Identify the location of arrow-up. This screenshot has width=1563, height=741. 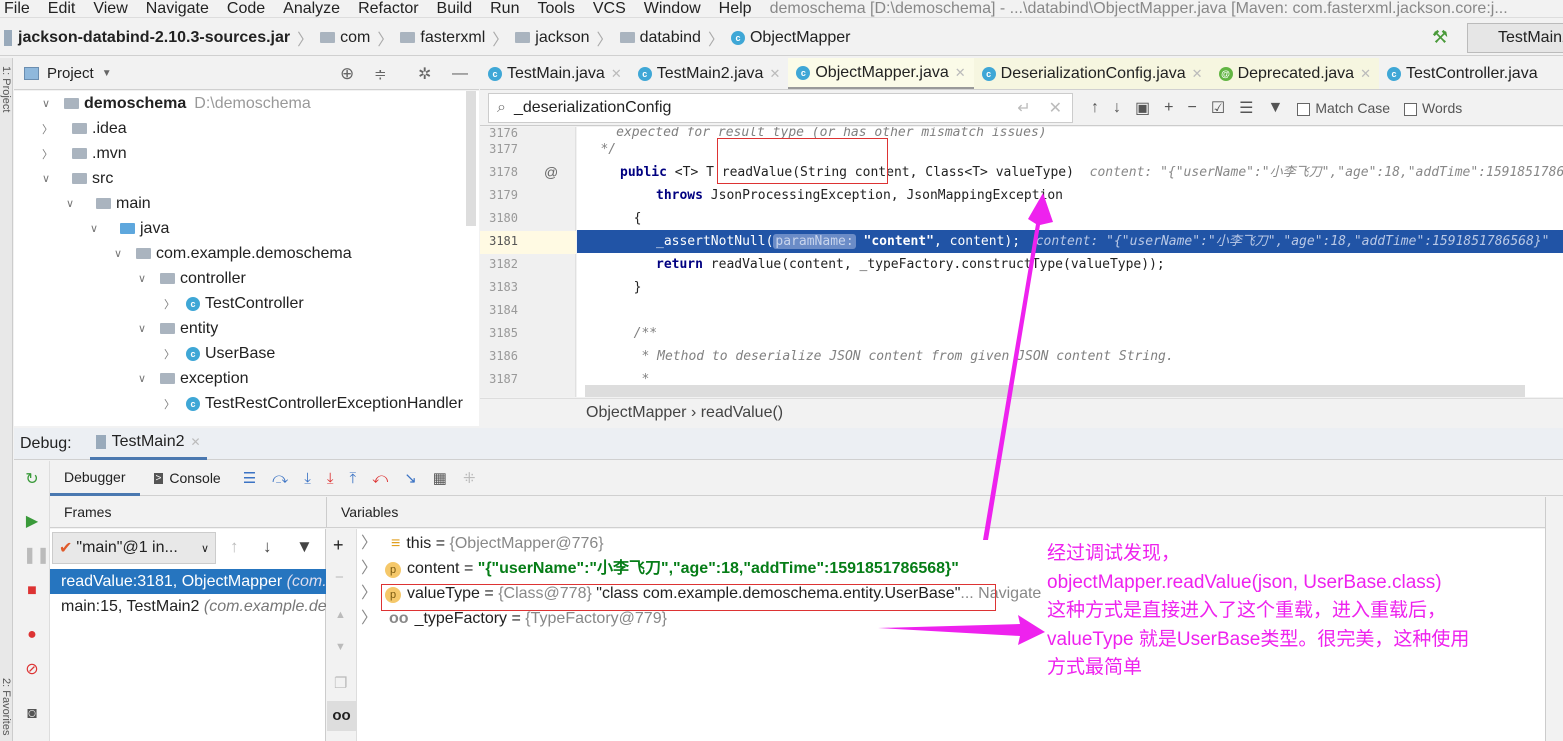
(1018, 366).